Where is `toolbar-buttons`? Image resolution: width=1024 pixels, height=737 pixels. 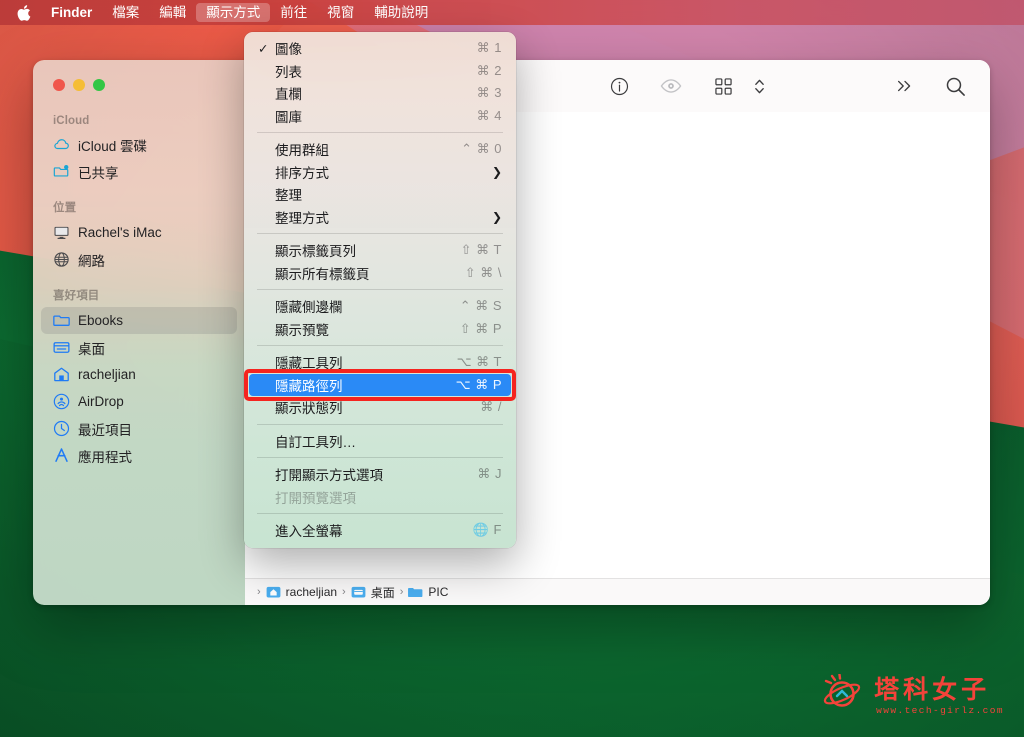 toolbar-buttons is located at coordinates (689, 86).